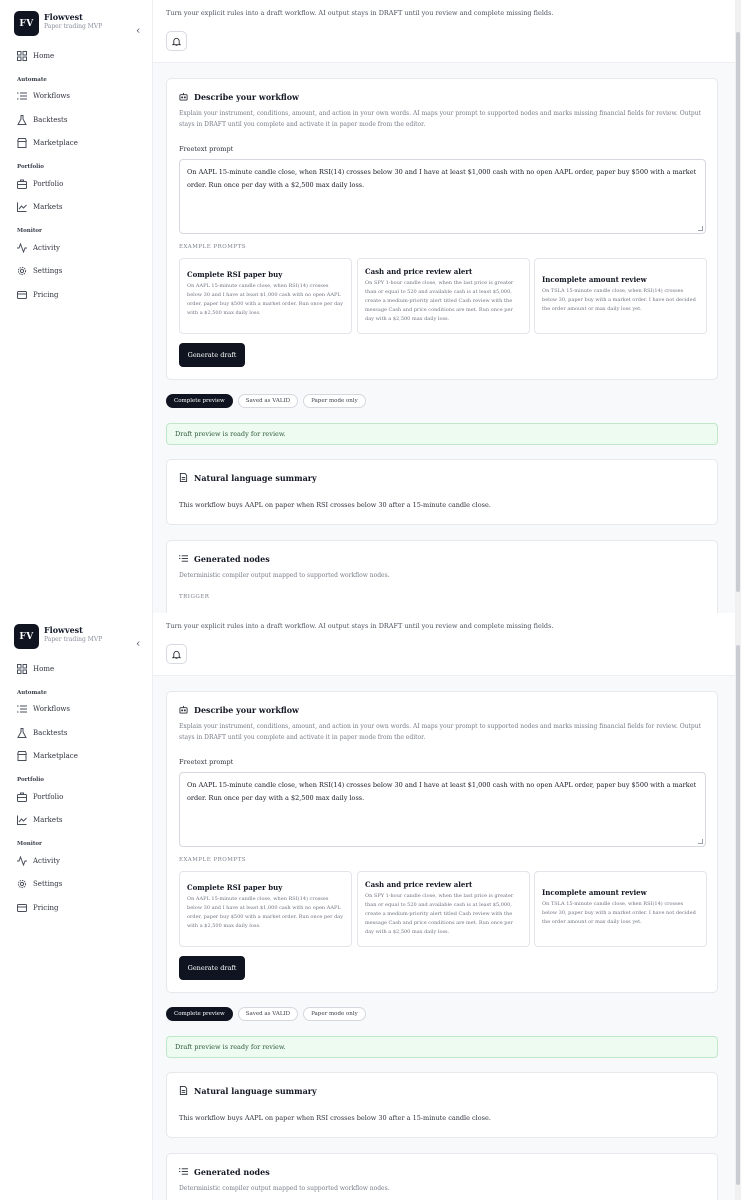  Describe the element at coordinates (48, 820) in the screenshot. I see `sidebar-item-label: Markets` at that location.